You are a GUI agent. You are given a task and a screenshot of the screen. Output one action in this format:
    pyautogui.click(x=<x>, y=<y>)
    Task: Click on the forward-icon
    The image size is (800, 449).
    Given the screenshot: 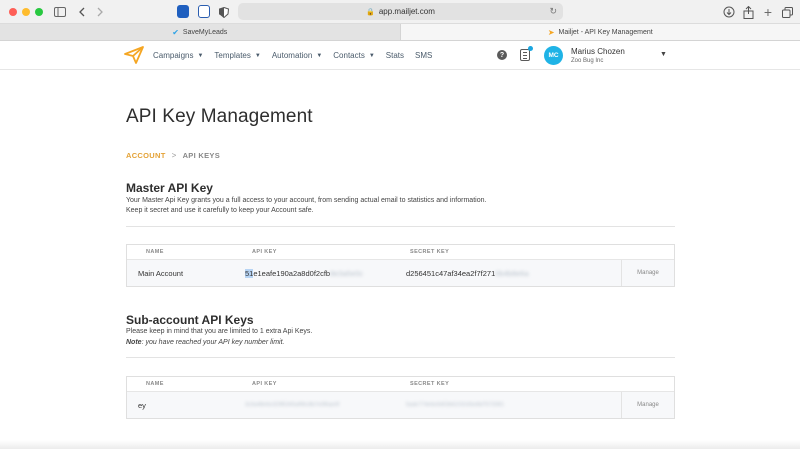 What is the action you would take?
    pyautogui.click(x=100, y=12)
    